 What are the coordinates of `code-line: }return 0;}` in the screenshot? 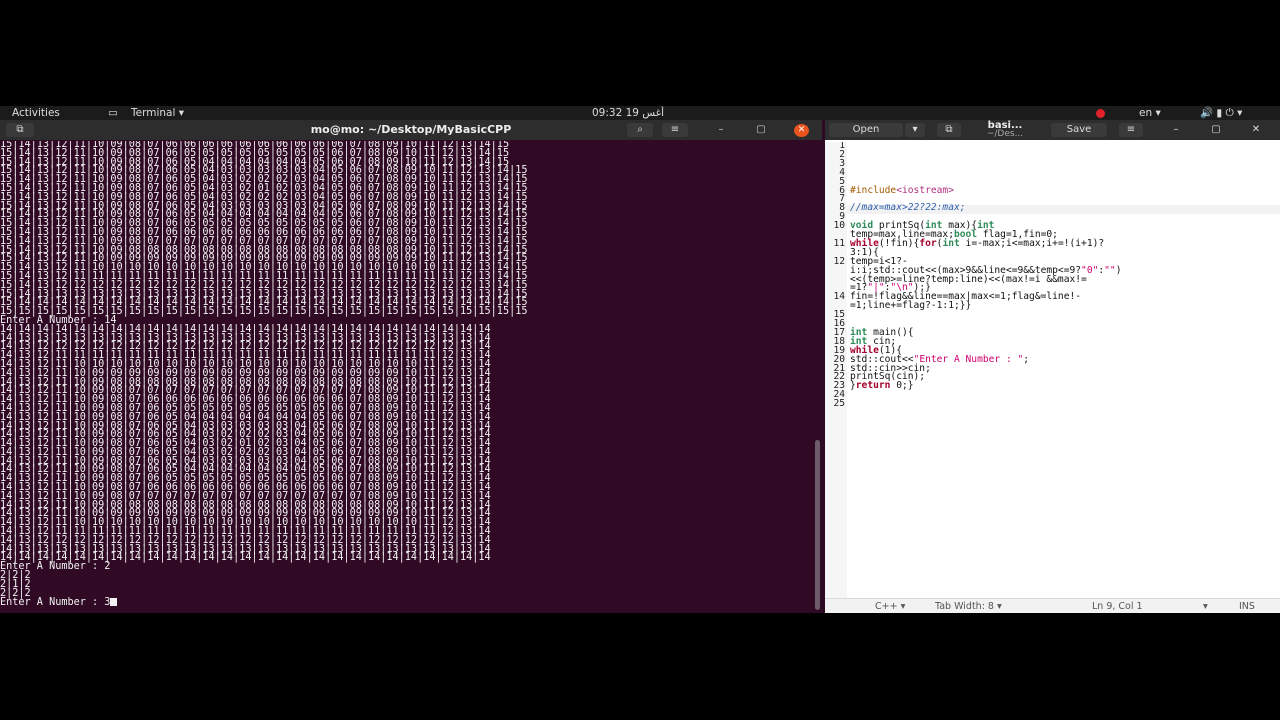 It's located at (882, 386).